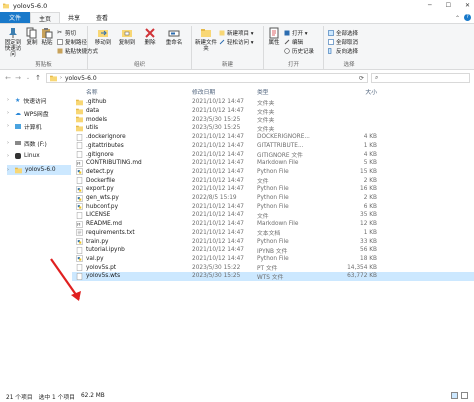 This screenshot has height=402, width=474. Describe the element at coordinates (263, 182) in the screenshot. I see `file-type: 文件` at that location.